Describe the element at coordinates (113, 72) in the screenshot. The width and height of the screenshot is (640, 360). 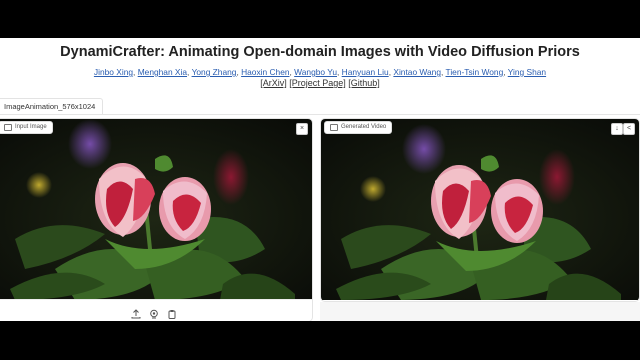
I see `author-link: Jinbo Xing` at that location.